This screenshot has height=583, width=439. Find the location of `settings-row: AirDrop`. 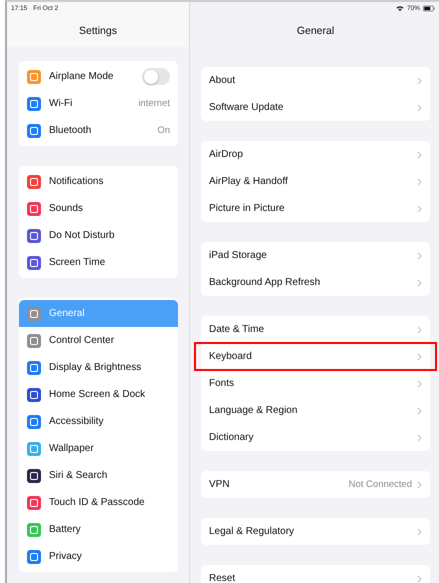

settings-row: AirDrop is located at coordinates (315, 154).